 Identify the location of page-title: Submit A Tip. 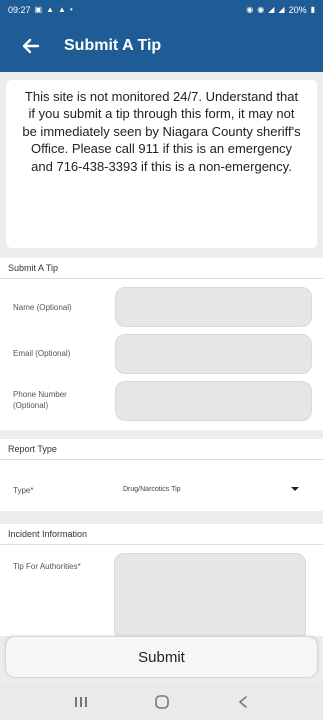
(113, 45).